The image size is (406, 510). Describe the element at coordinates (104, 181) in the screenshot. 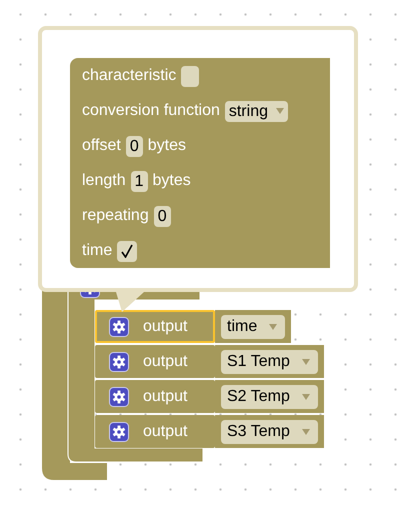

I see `field-label: length` at that location.